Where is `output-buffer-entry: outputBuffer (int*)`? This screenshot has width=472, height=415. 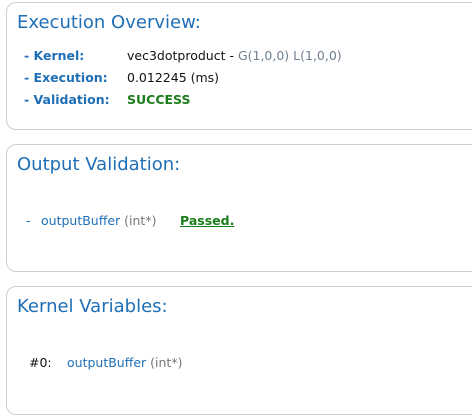
output-buffer-entry: outputBuffer (int*) is located at coordinates (98, 220).